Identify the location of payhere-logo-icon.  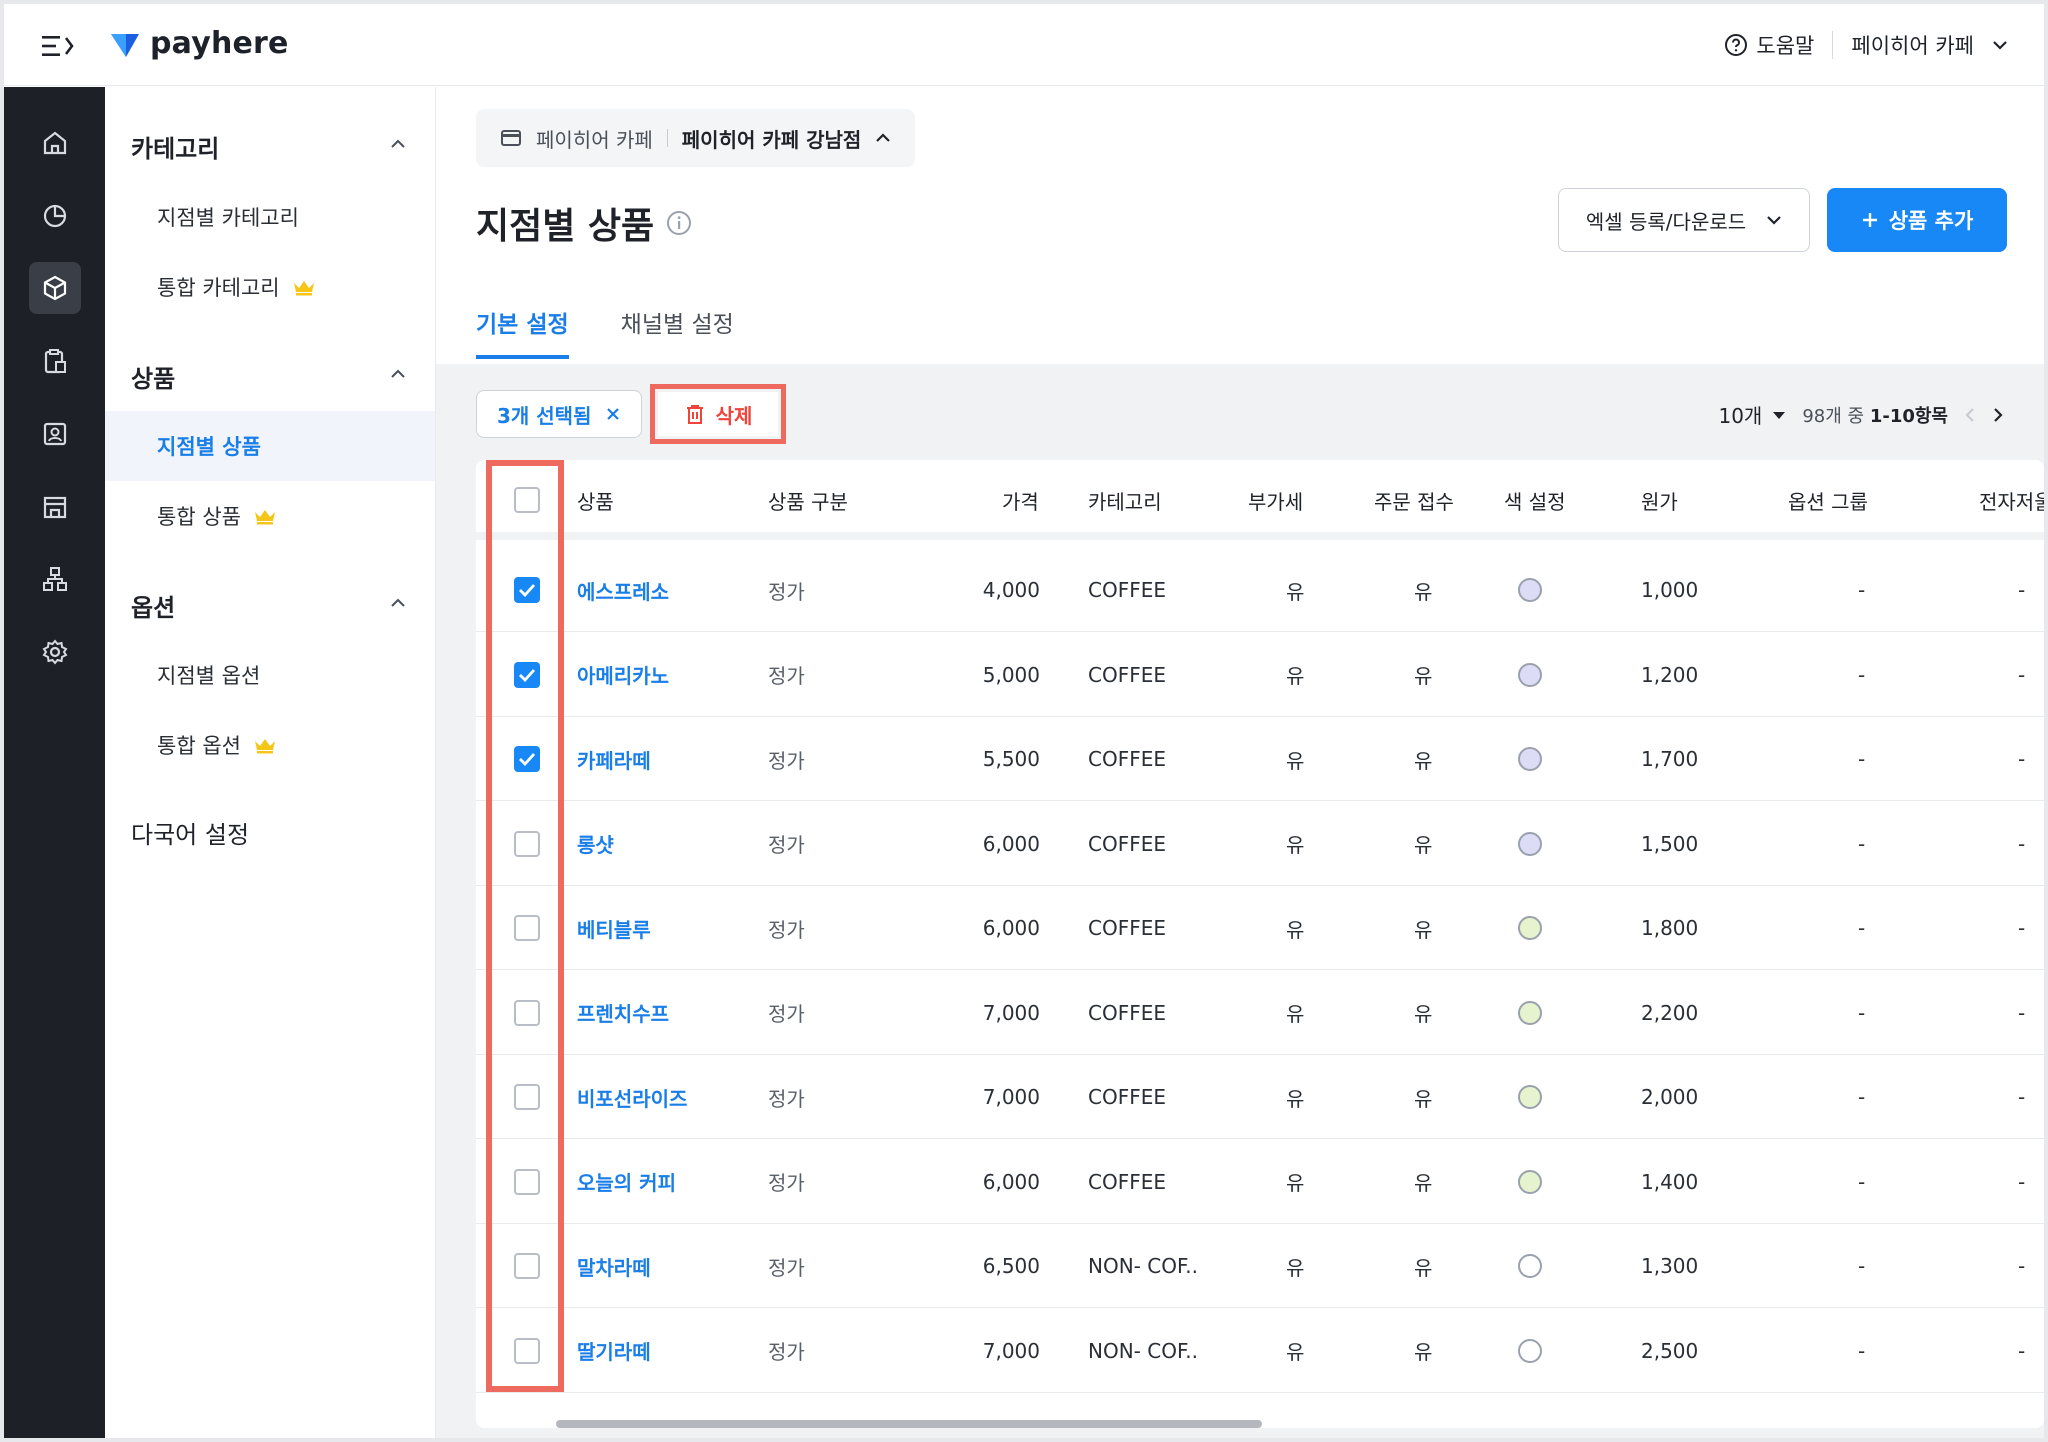
(125, 45).